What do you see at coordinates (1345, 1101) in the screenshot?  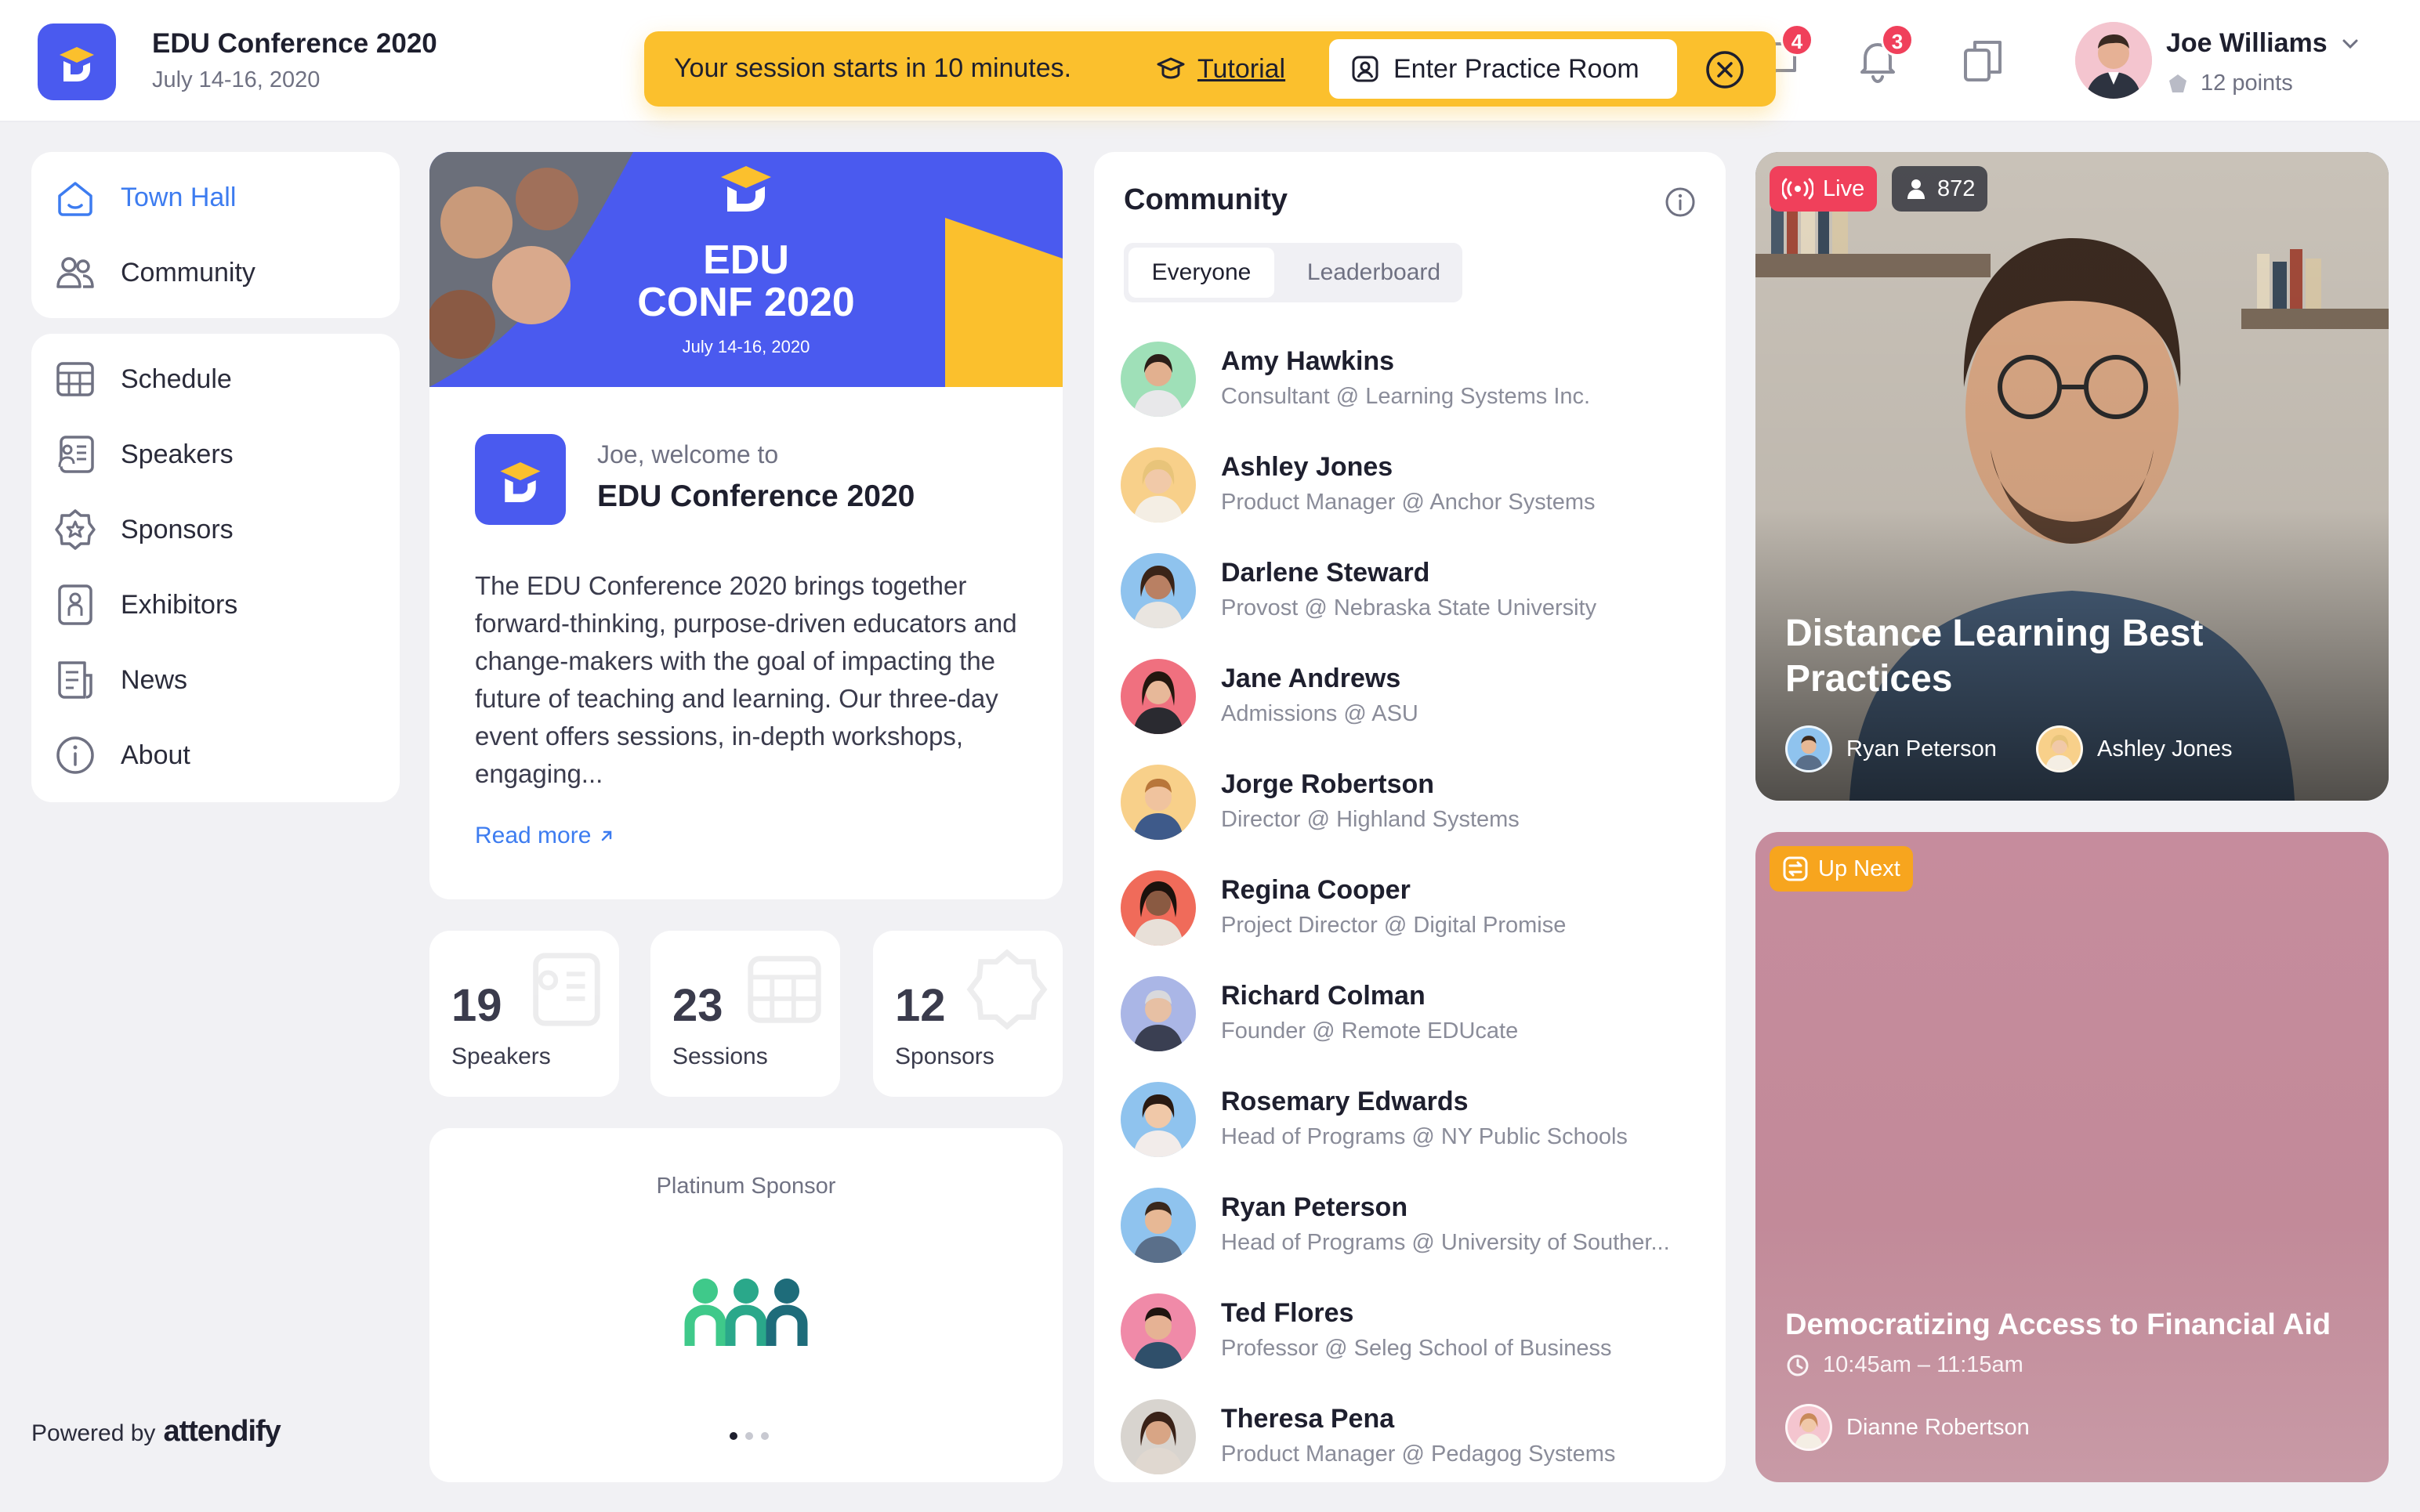 I see `member-name: Rosemary Edwards` at bounding box center [1345, 1101].